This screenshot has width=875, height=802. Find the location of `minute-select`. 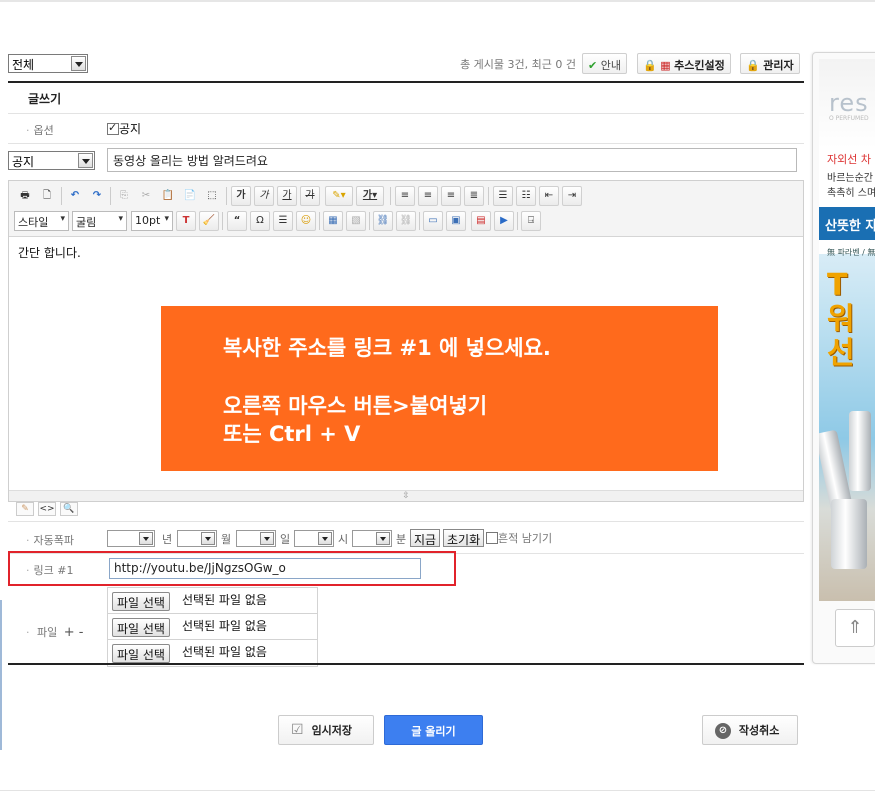

minute-select is located at coordinates (372, 538).